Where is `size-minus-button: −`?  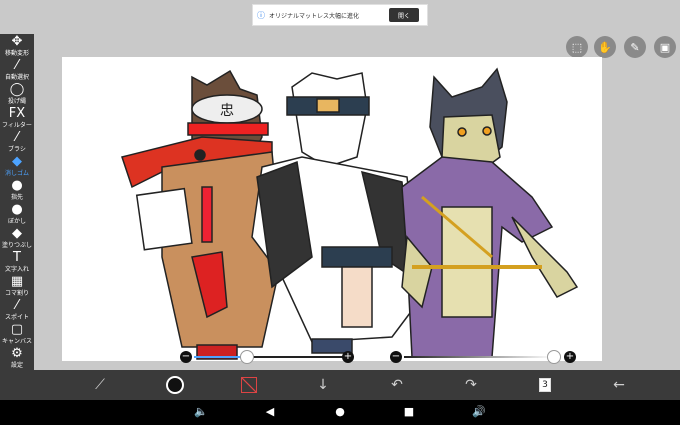 size-minus-button: − is located at coordinates (186, 357).